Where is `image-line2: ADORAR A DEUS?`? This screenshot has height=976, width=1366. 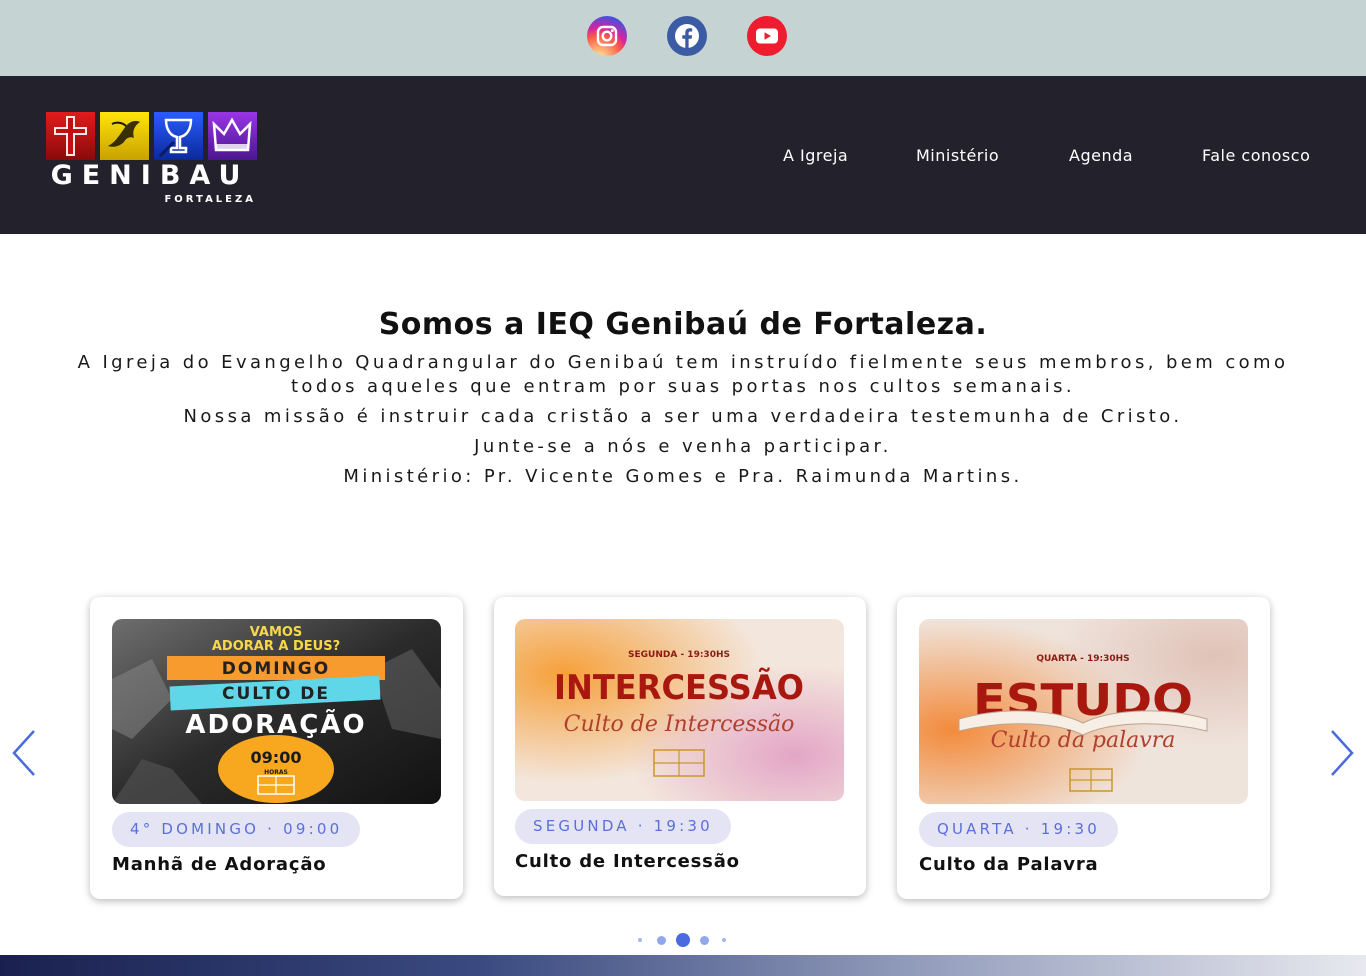
image-line2: ADORAR A DEUS? is located at coordinates (276, 646).